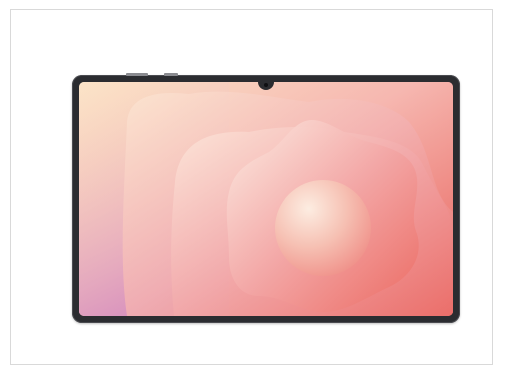 This screenshot has width=505, height=376. I want to click on volume-button, so click(171, 74).